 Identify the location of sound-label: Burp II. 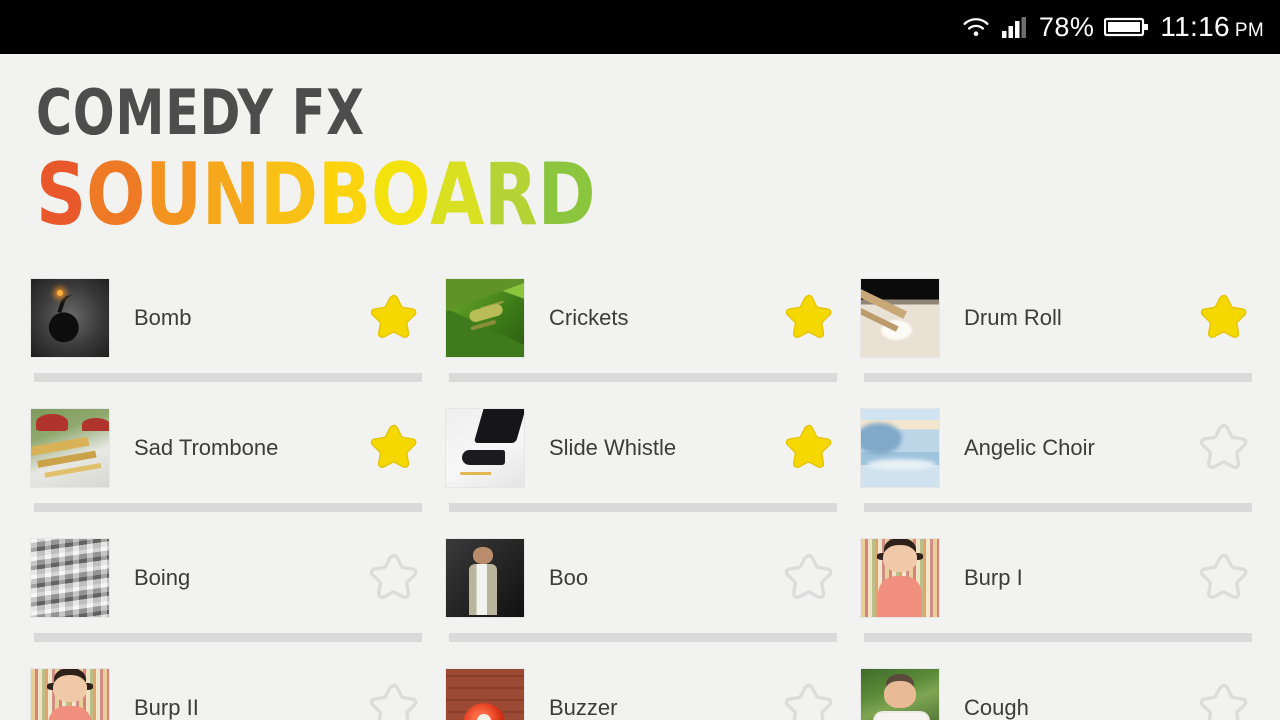
(166, 707).